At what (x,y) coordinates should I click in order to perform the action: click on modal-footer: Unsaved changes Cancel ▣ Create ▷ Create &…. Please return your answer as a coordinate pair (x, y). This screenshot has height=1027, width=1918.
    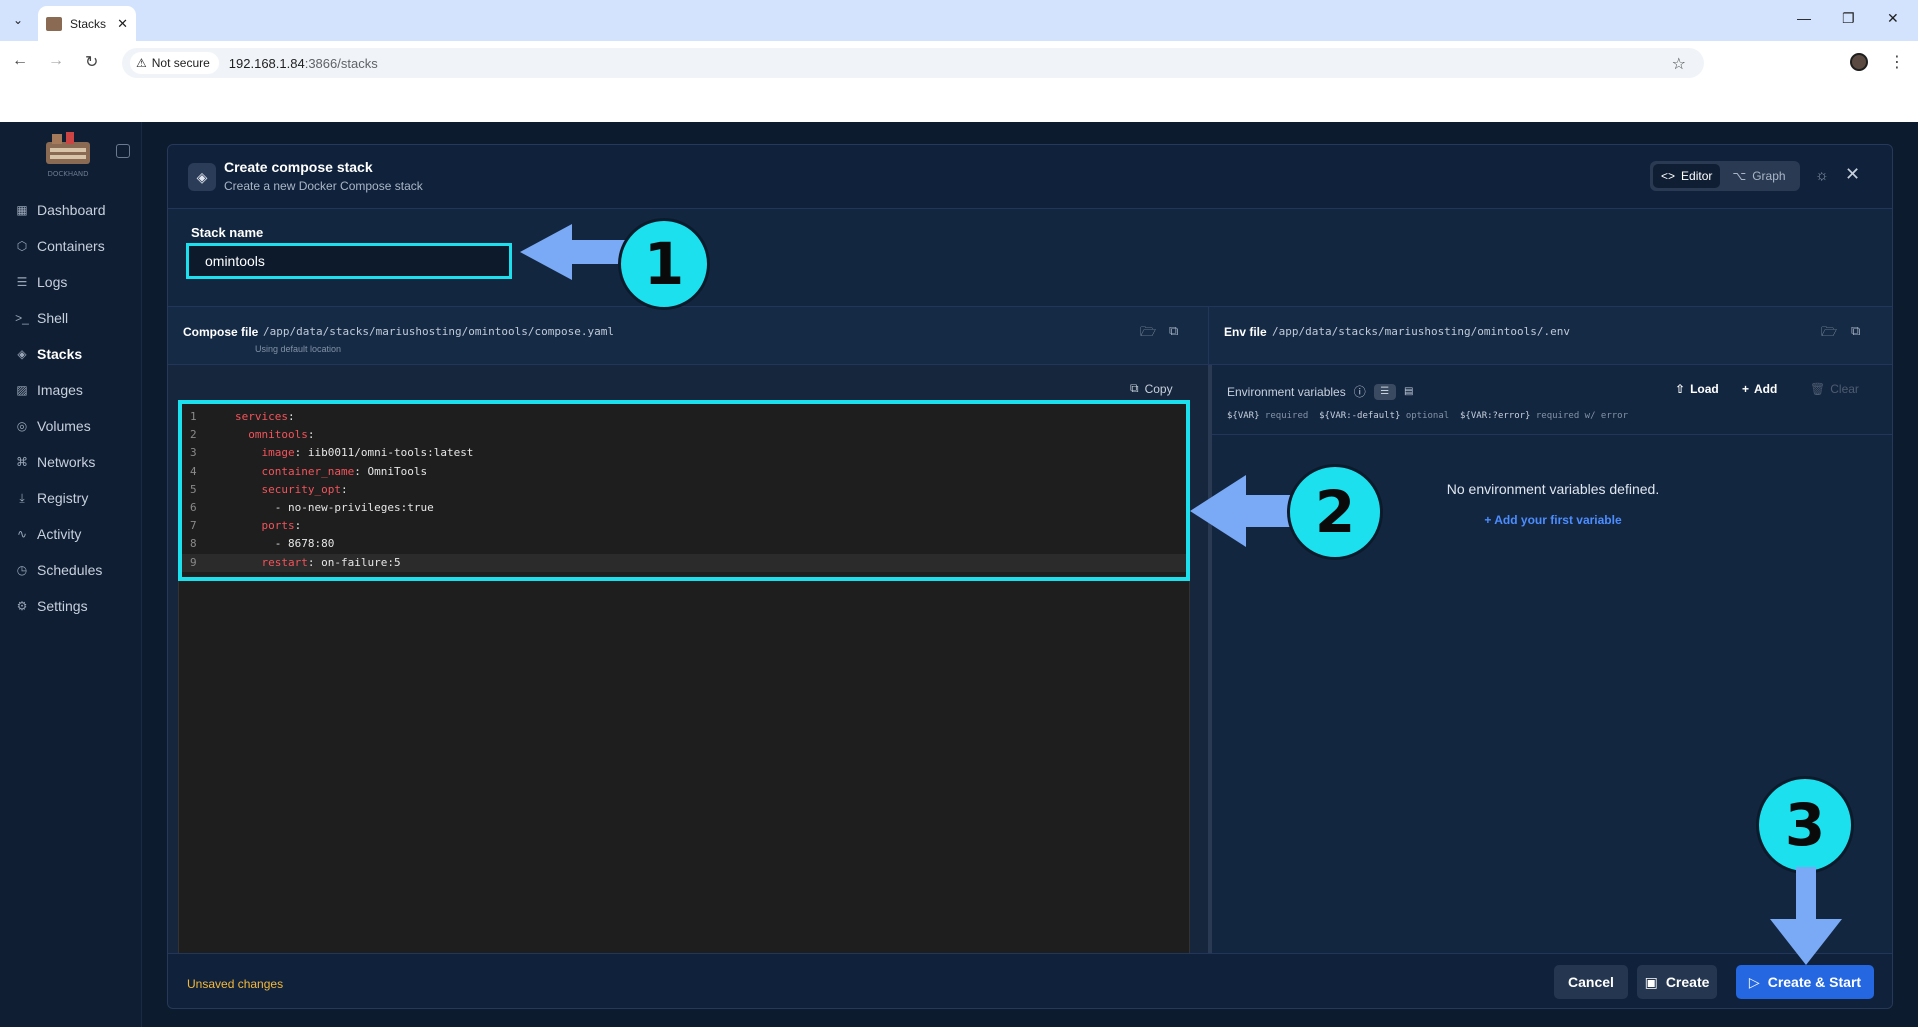
    Looking at the image, I should click on (1030, 980).